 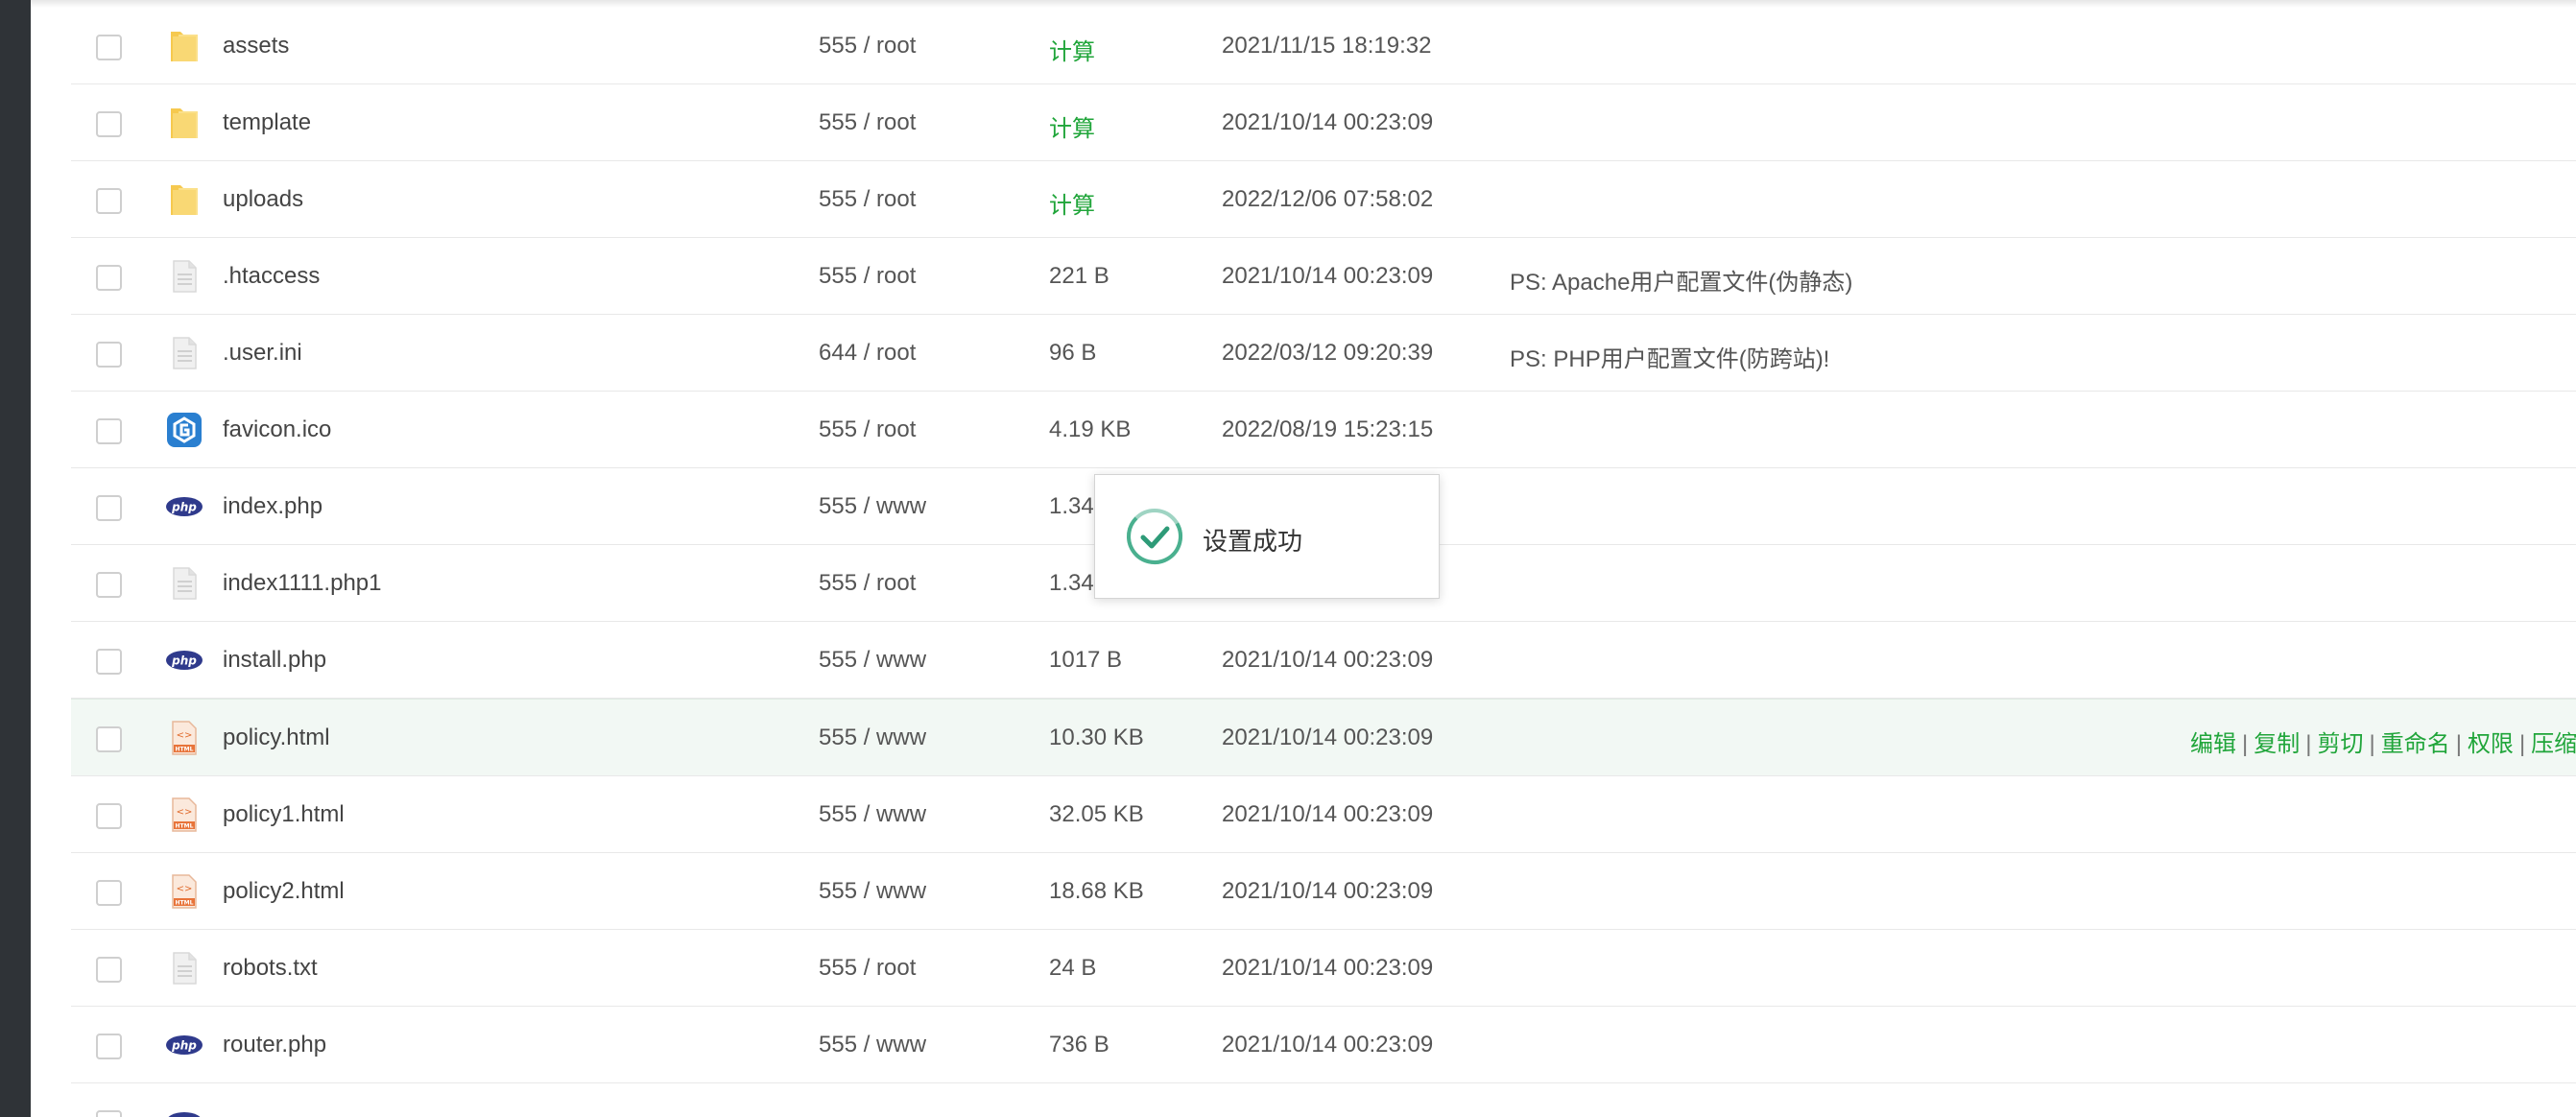 What do you see at coordinates (1303, 4) in the screenshot?
I see `header-shadow` at bounding box center [1303, 4].